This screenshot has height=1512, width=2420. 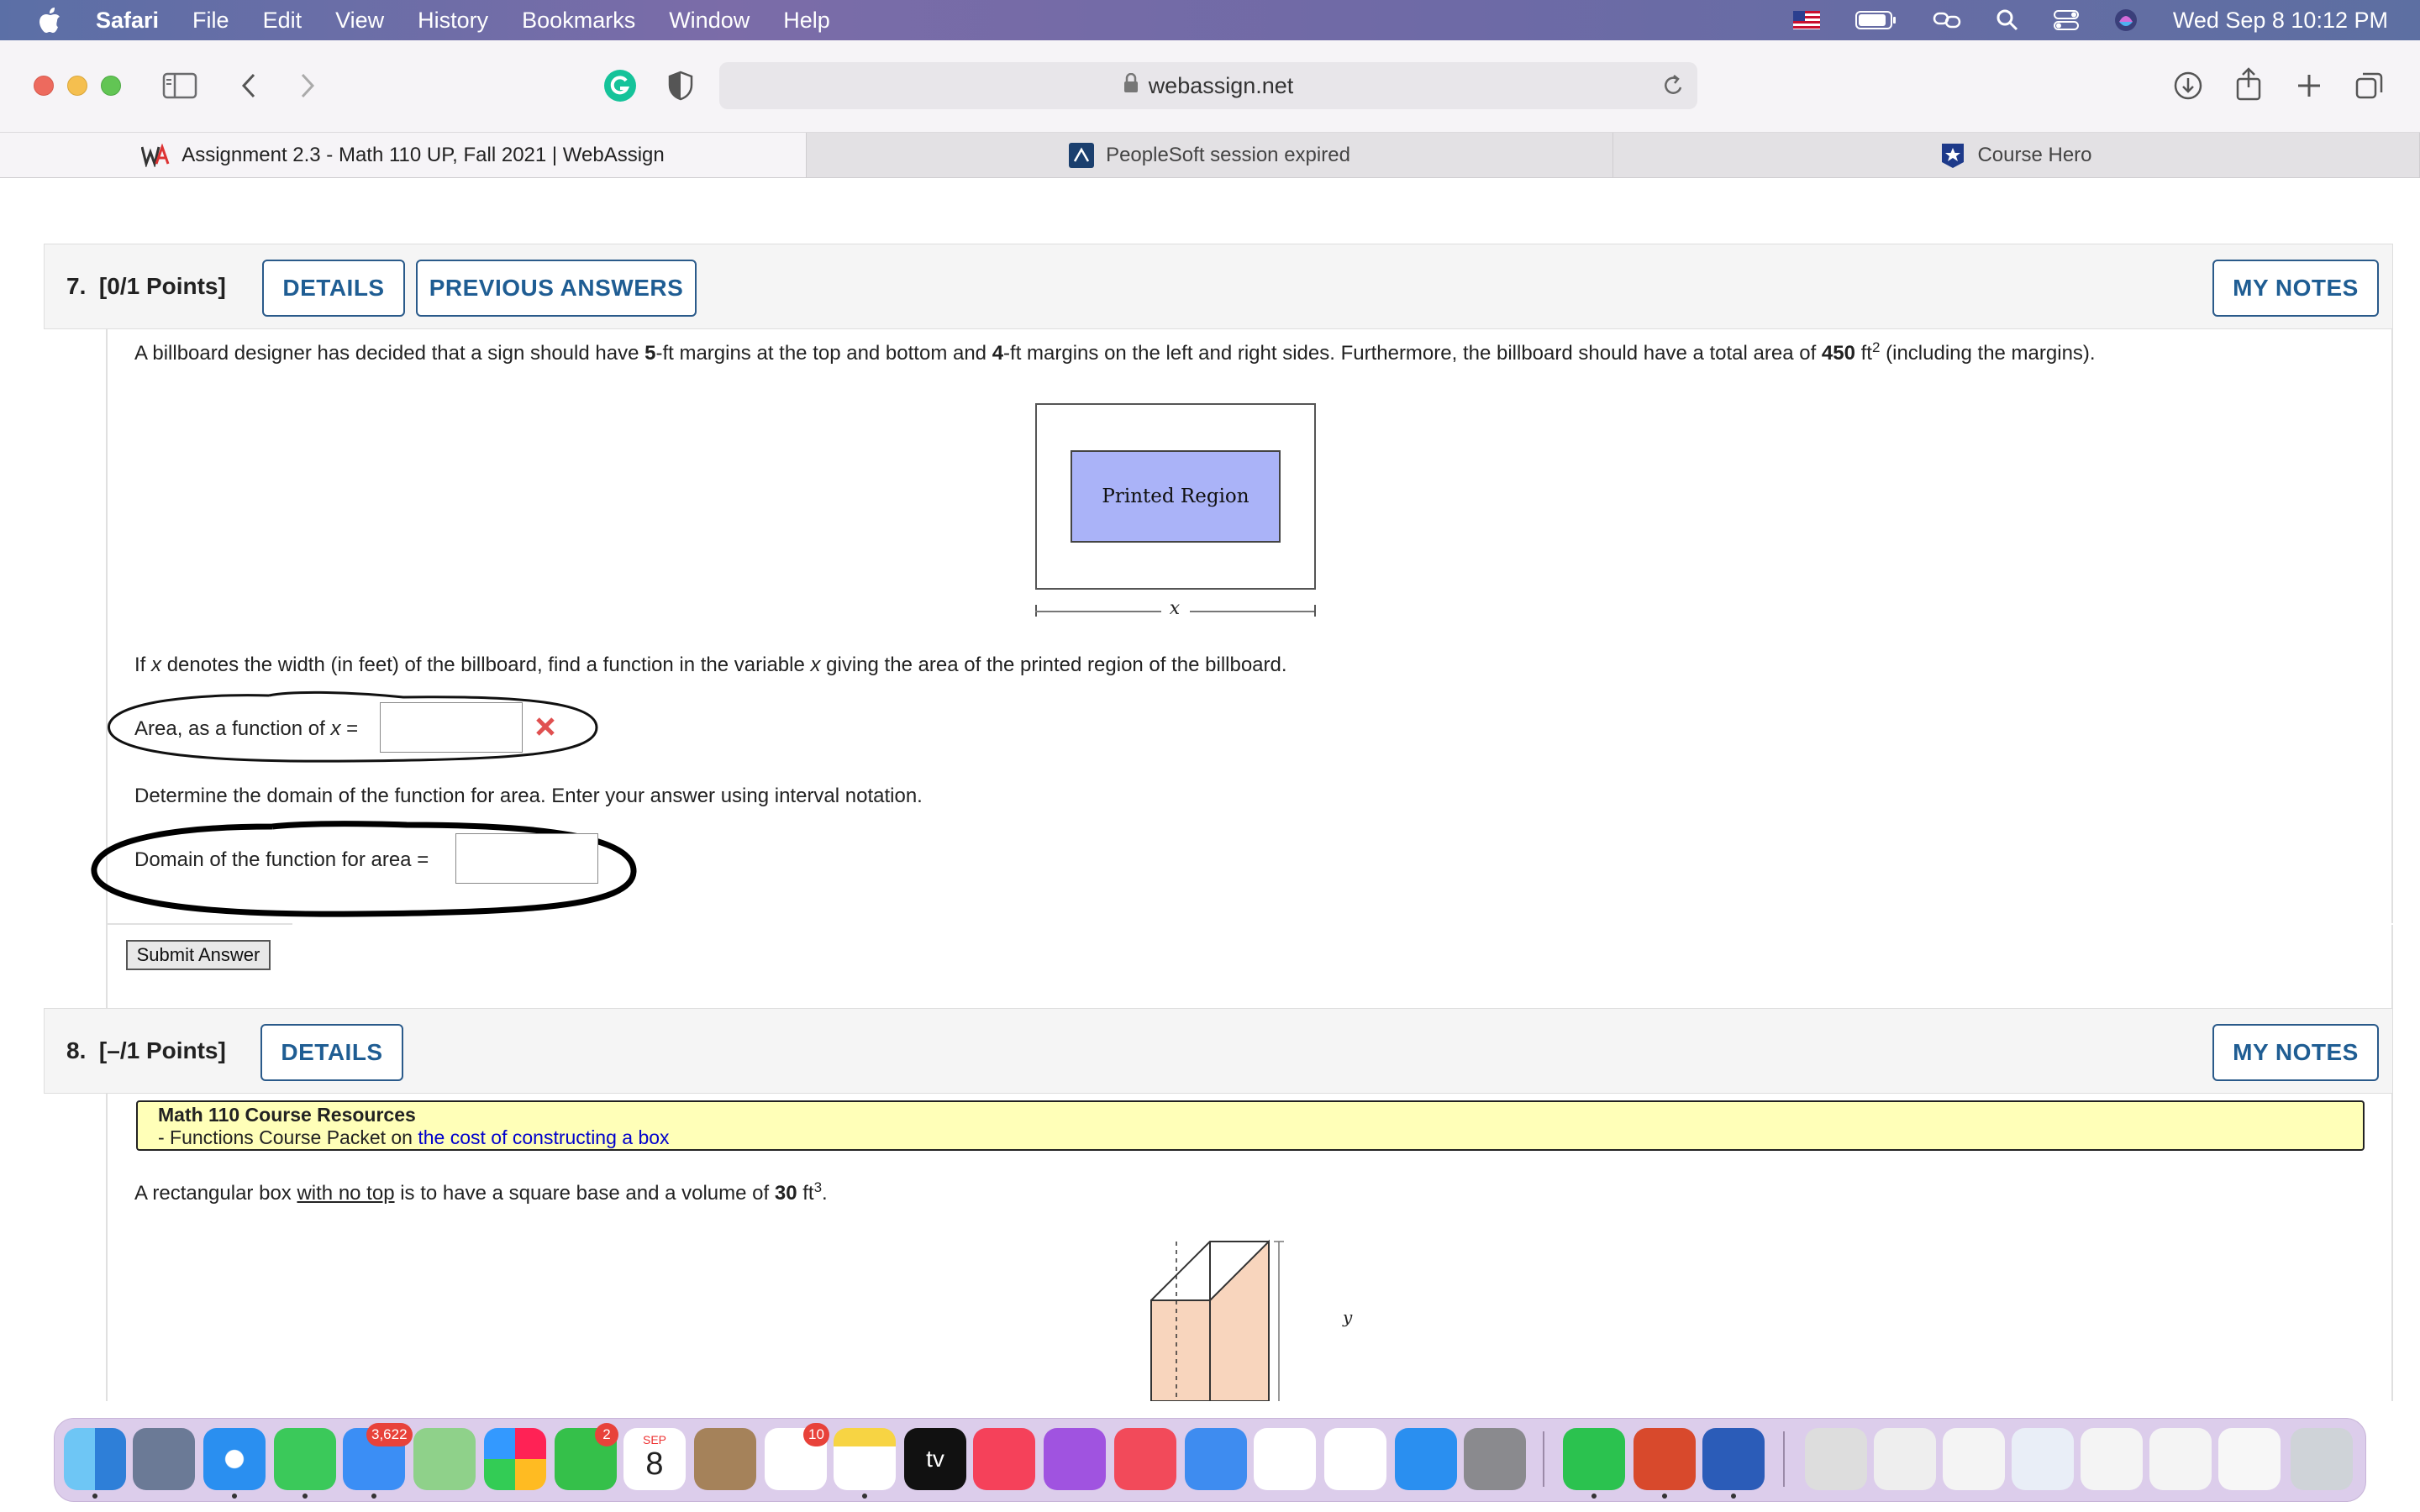 I want to click on address-text: webassign.net, so click(x=1221, y=85).